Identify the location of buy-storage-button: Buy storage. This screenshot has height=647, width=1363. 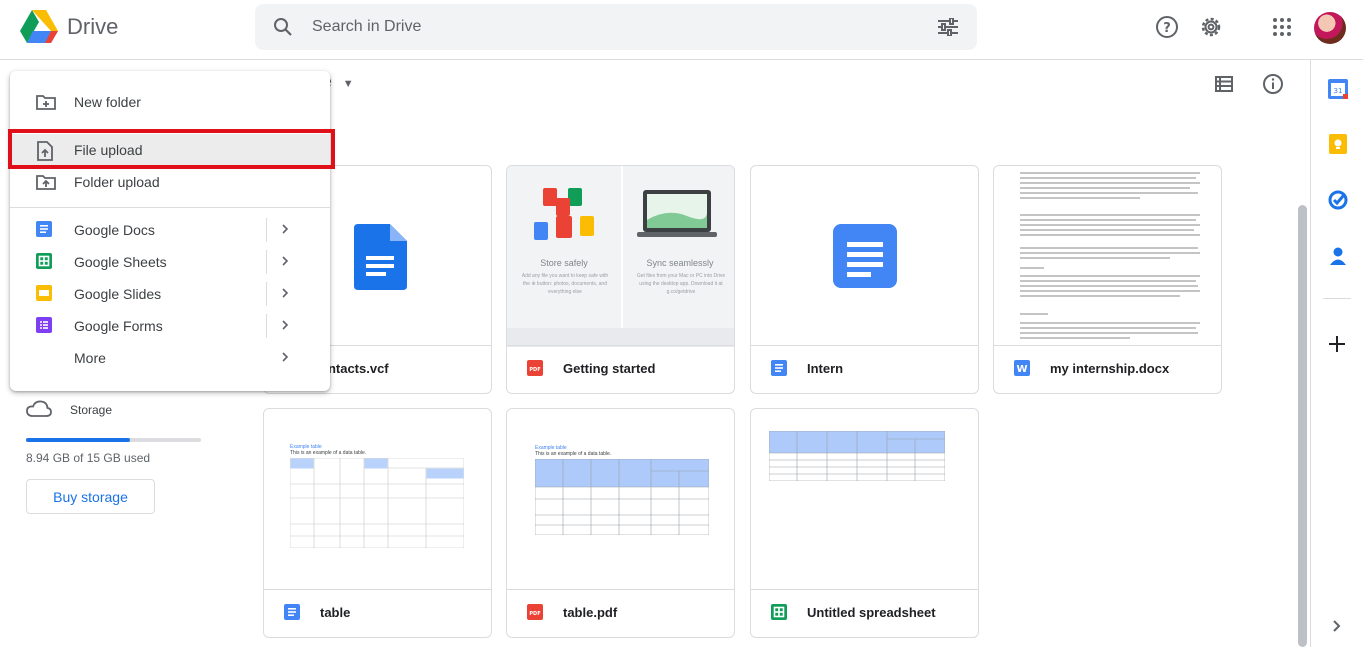
(90, 496).